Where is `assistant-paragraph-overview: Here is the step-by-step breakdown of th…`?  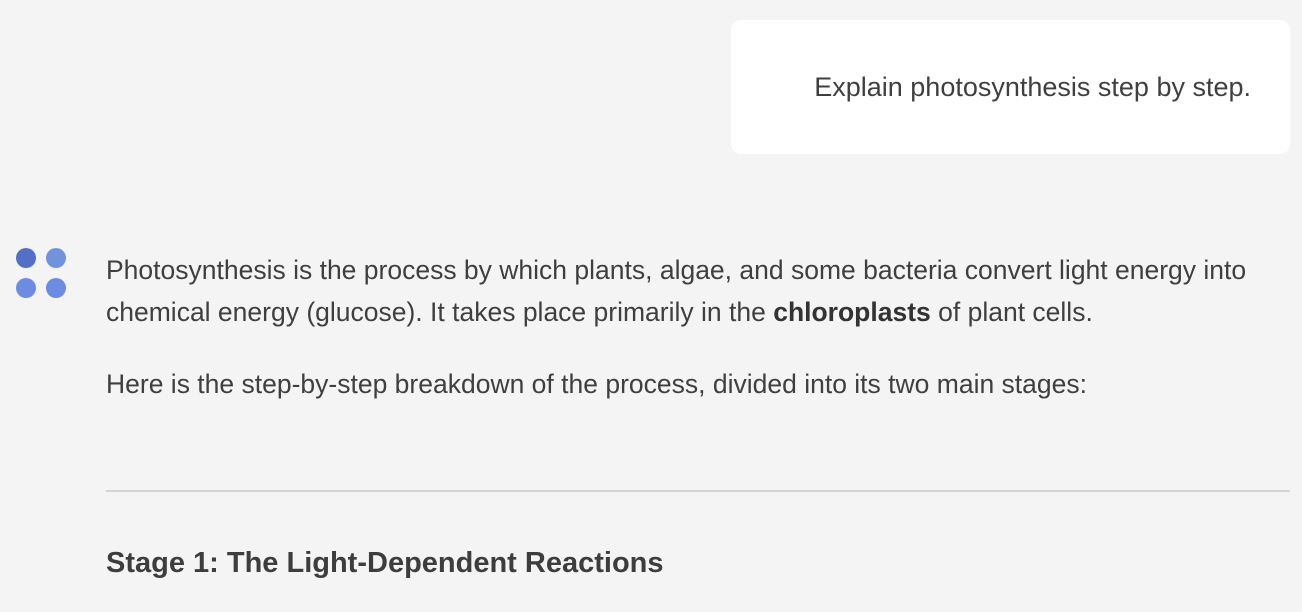 assistant-paragraph-overview: Here is the step-by-step breakdown of th… is located at coordinates (596, 384).